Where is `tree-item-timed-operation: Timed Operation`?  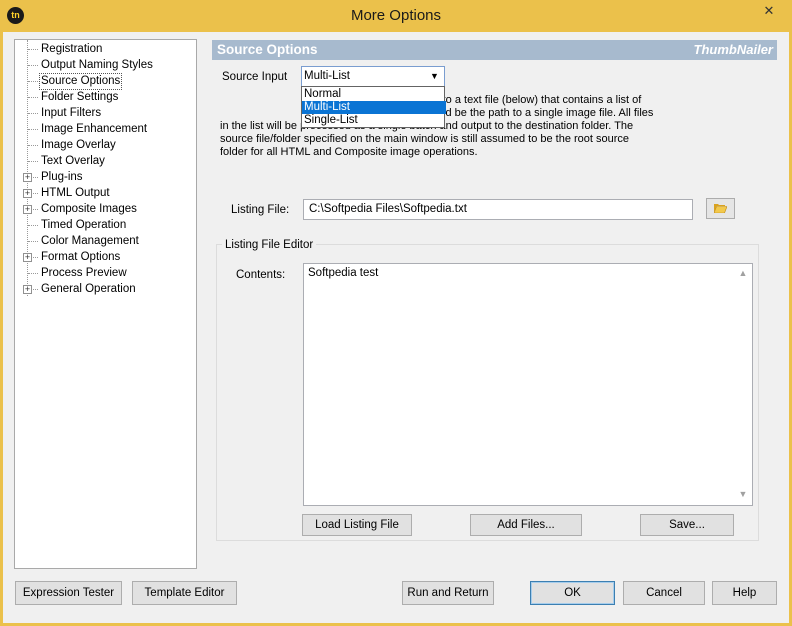
tree-item-timed-operation: Timed Operation is located at coordinates (83, 225).